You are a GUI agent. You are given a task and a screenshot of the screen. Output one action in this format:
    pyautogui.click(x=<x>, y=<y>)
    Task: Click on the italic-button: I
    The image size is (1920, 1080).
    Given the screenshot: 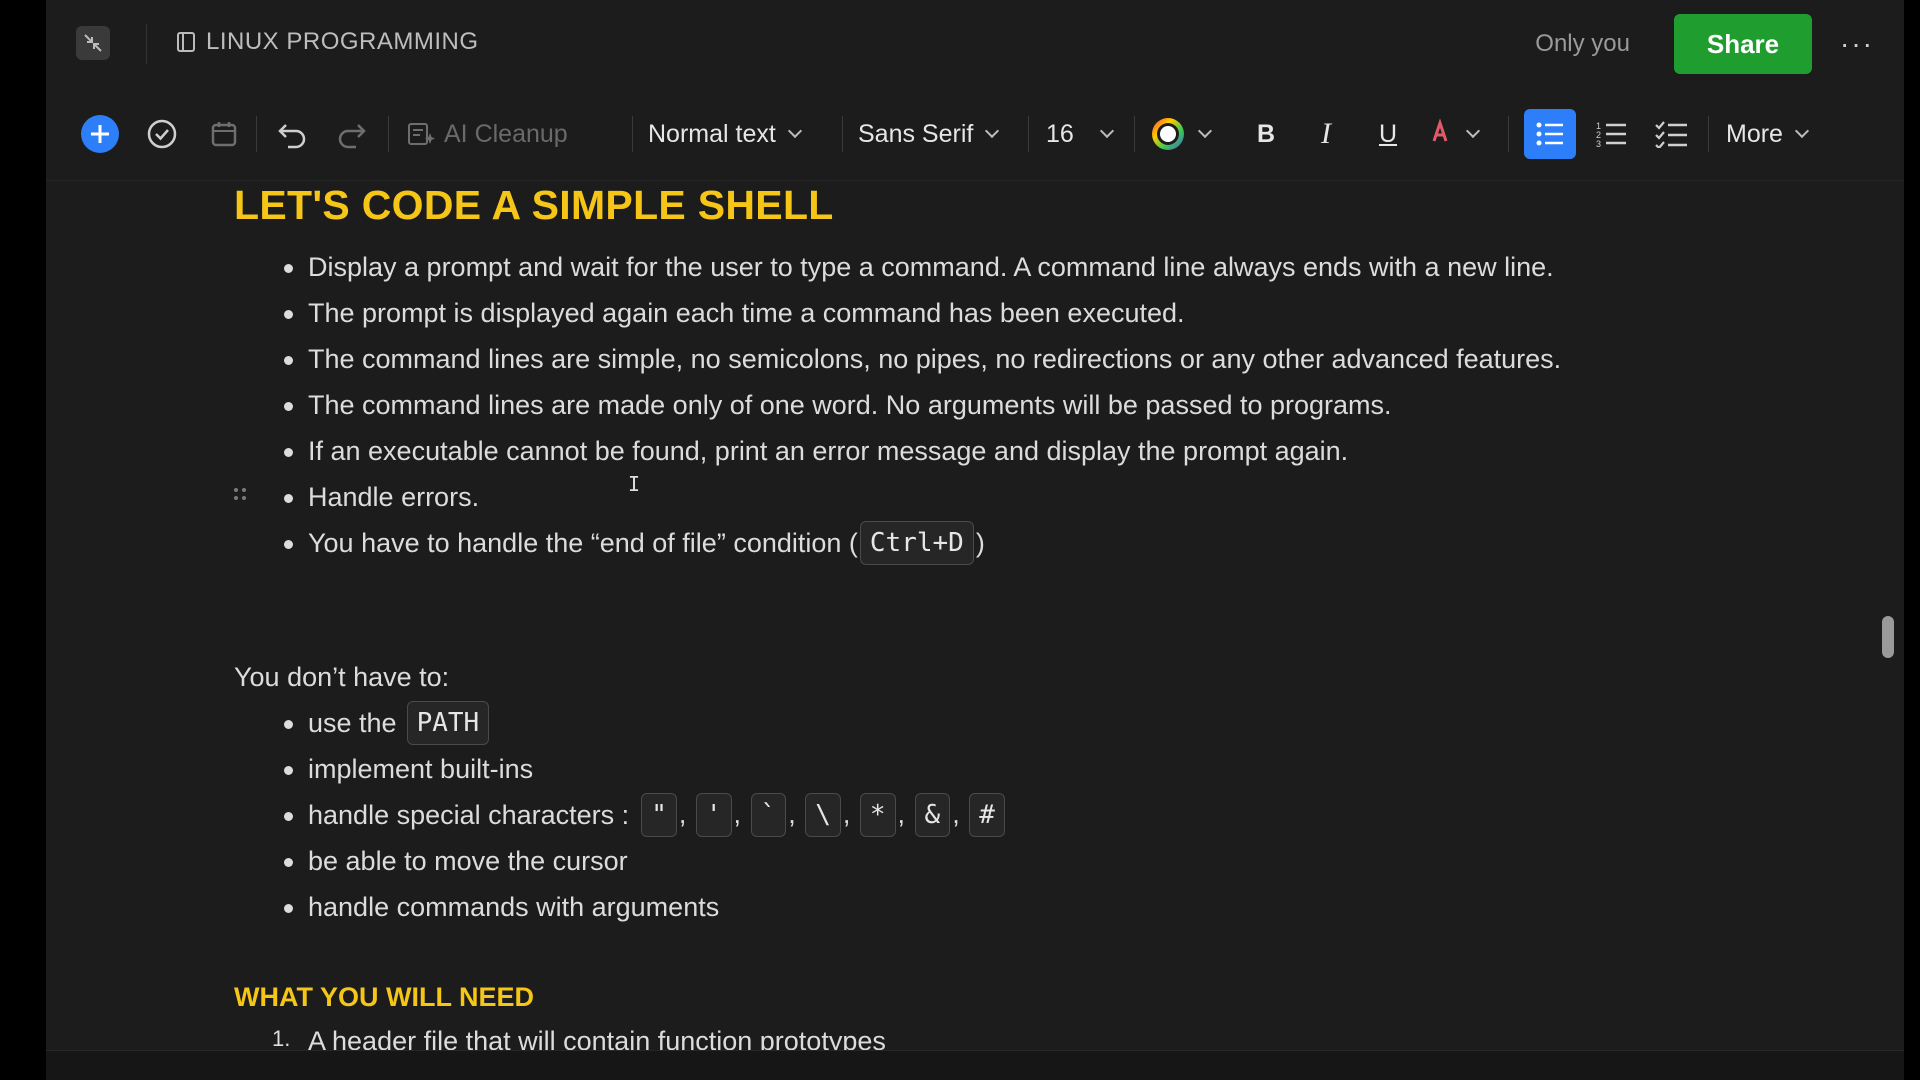 What is the action you would take?
    pyautogui.click(x=1326, y=134)
    